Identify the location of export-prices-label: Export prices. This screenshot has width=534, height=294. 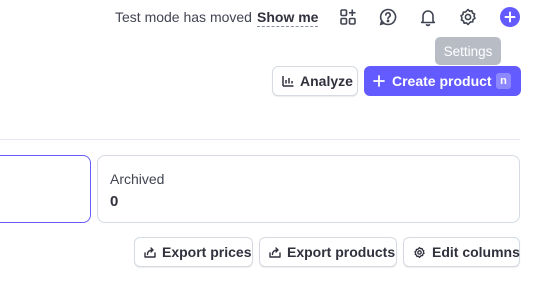
(207, 252).